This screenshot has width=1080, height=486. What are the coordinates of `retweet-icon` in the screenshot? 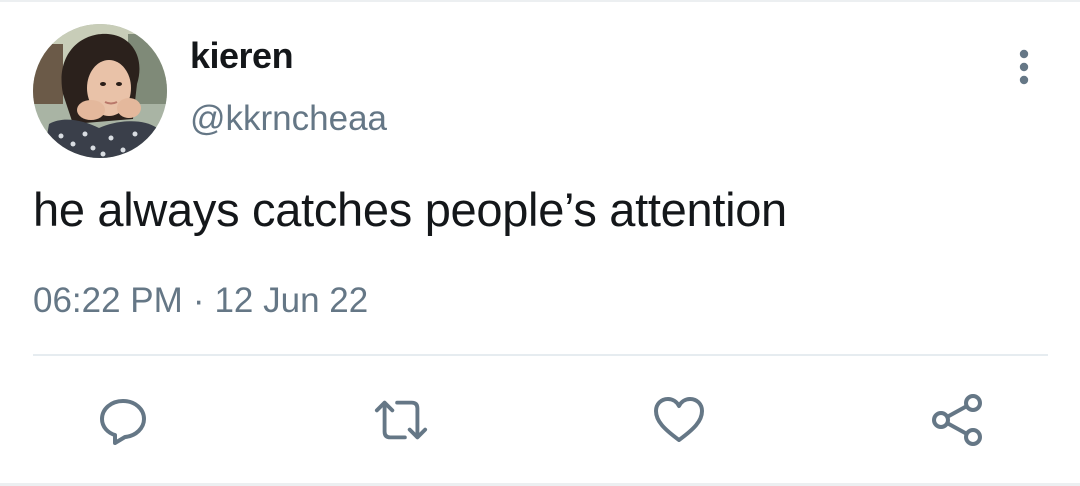 It's located at (401, 420).